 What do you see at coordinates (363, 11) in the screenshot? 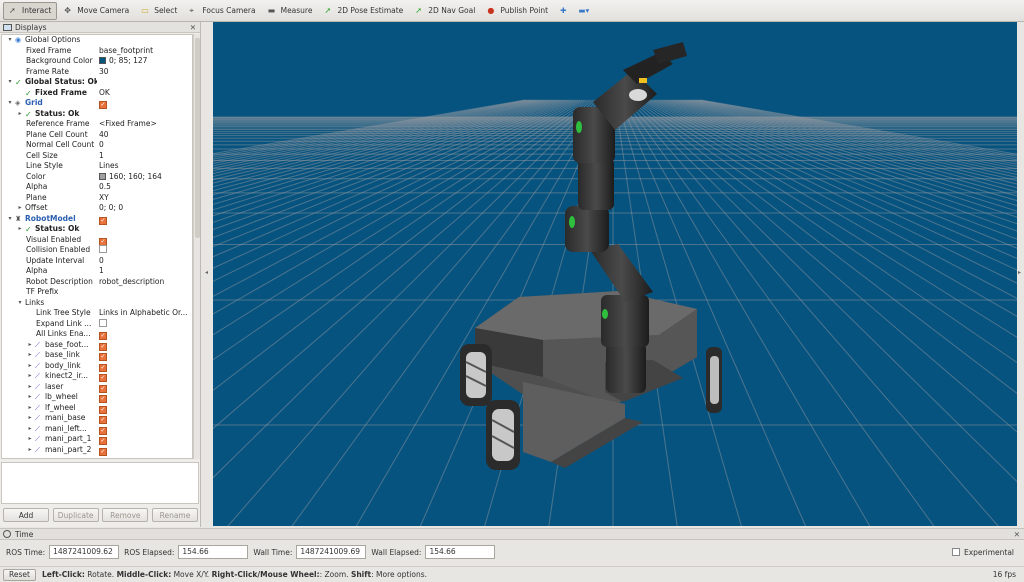
I see `tool-pose-estimate: ➚ 2D Pose Estimate` at bounding box center [363, 11].